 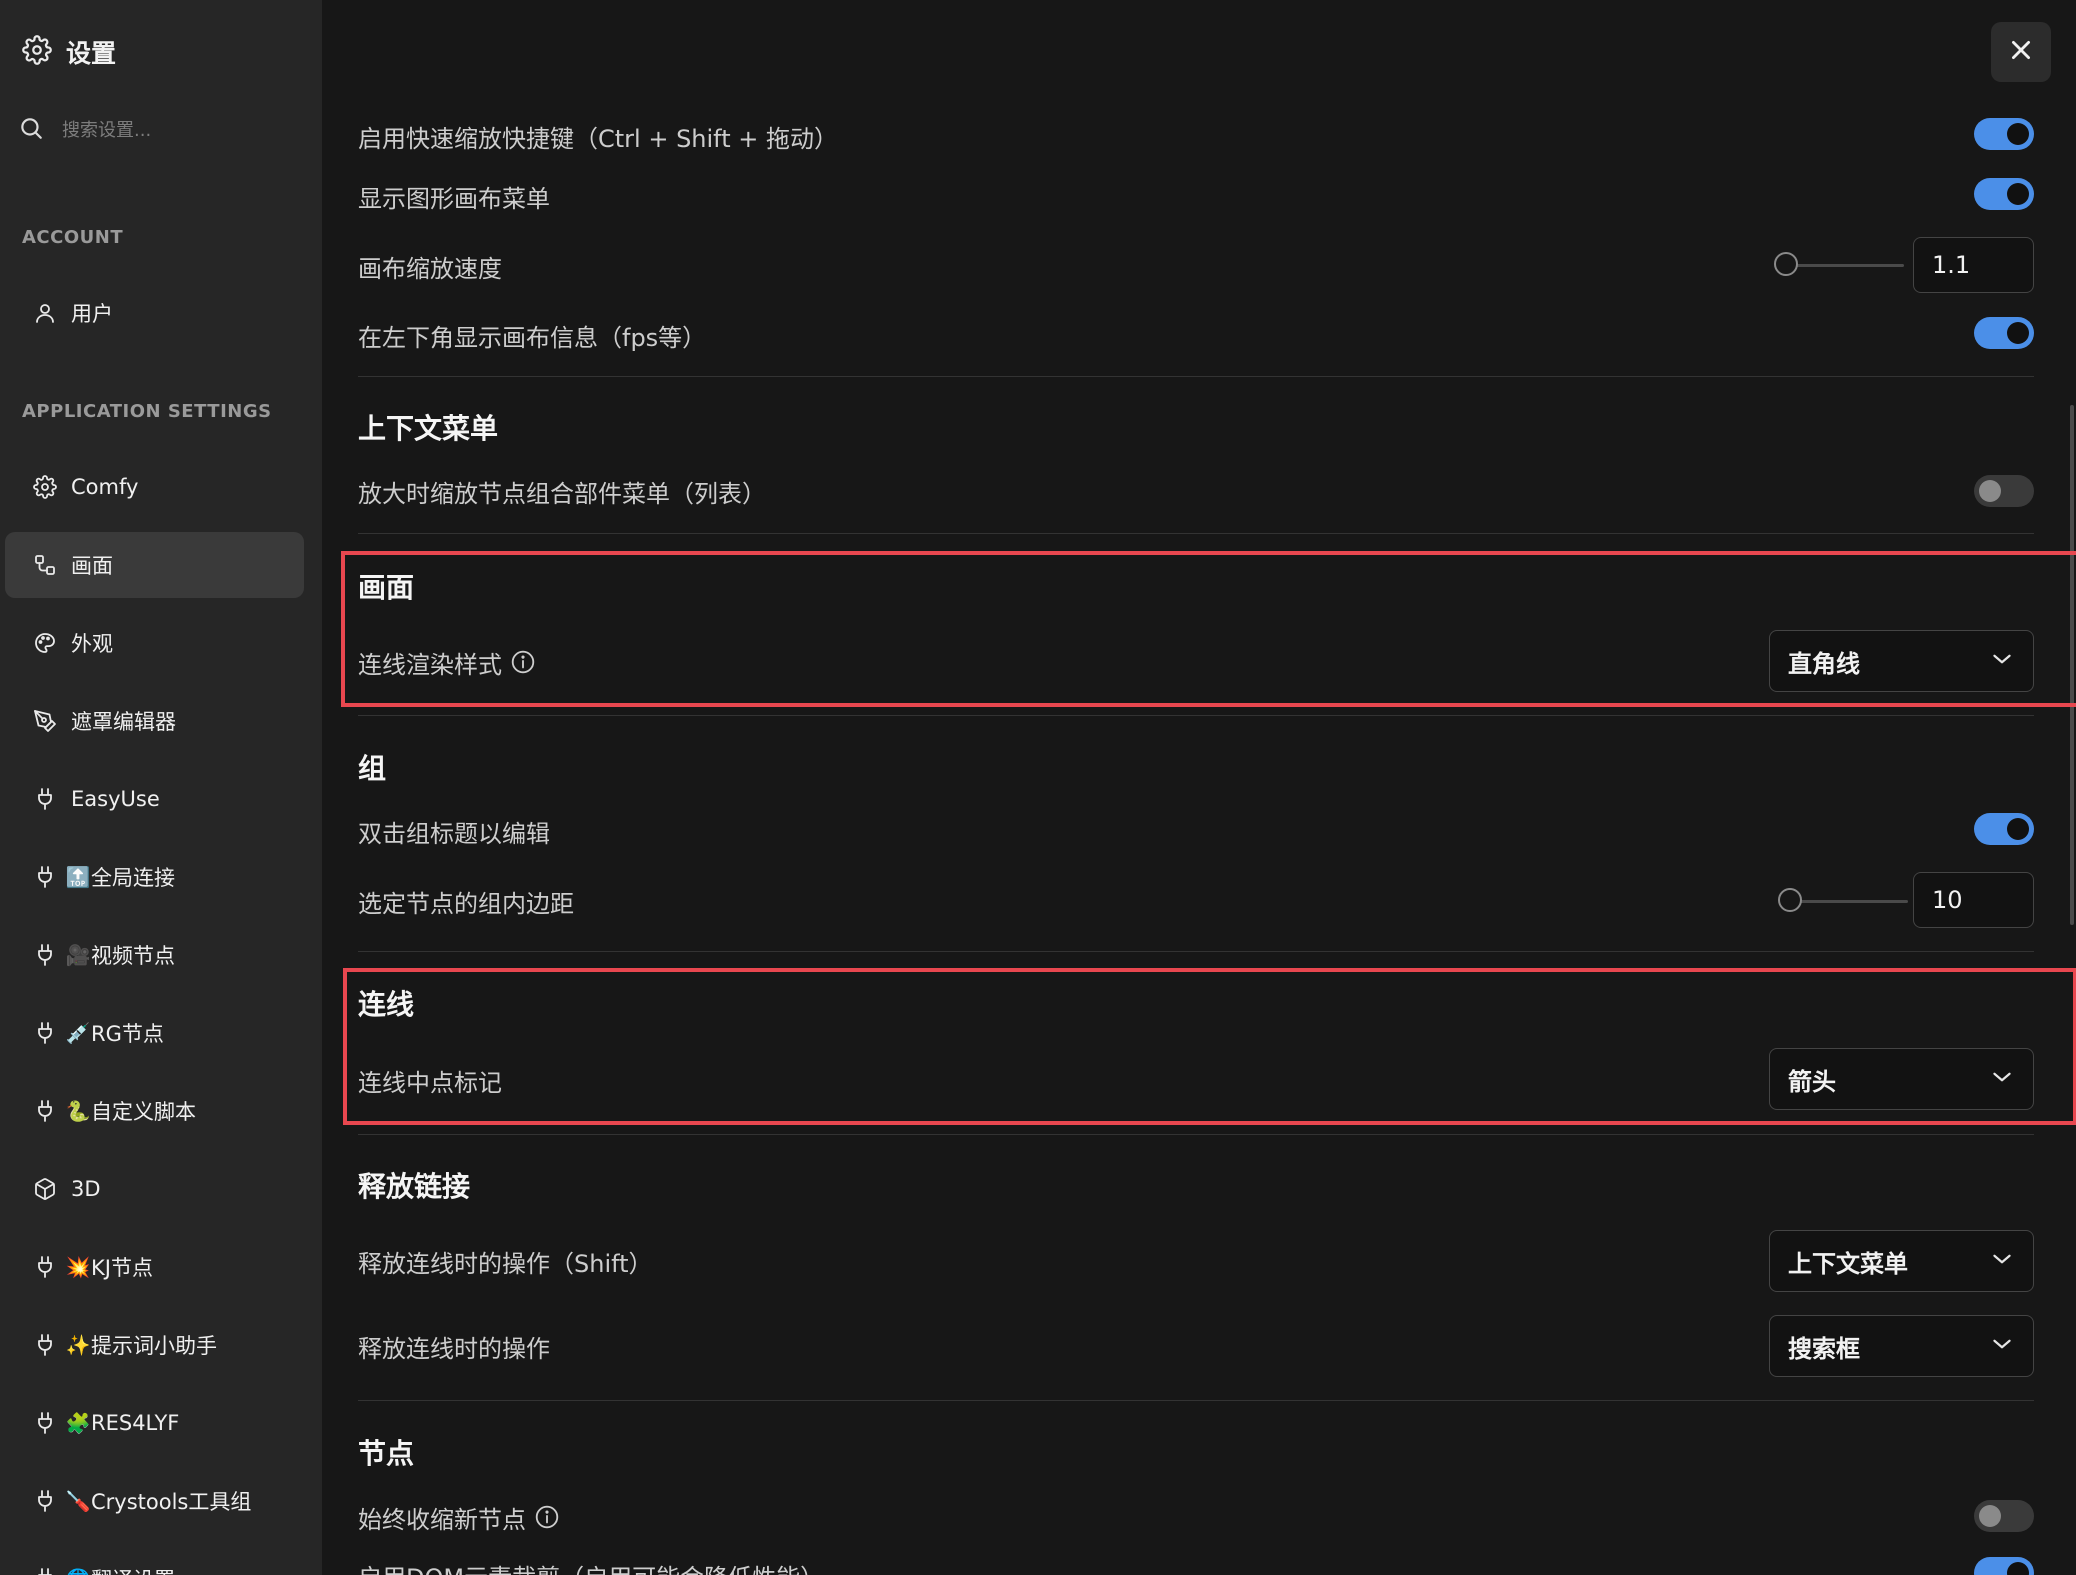 I want to click on sidebar-item-label: 提示词小助手, so click(x=154, y=1346).